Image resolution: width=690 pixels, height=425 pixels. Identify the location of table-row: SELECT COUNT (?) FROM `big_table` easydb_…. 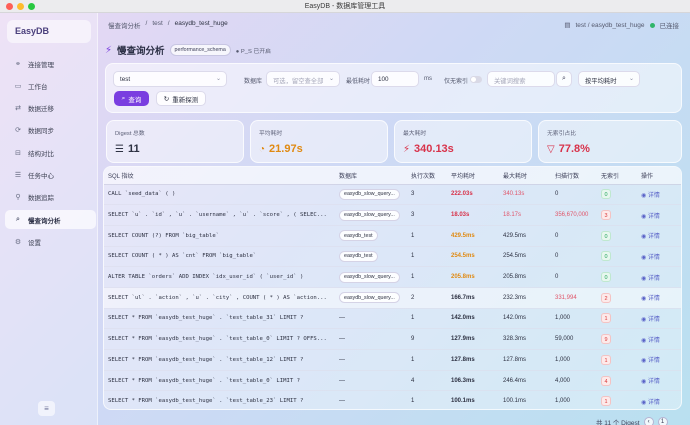
(392, 236).